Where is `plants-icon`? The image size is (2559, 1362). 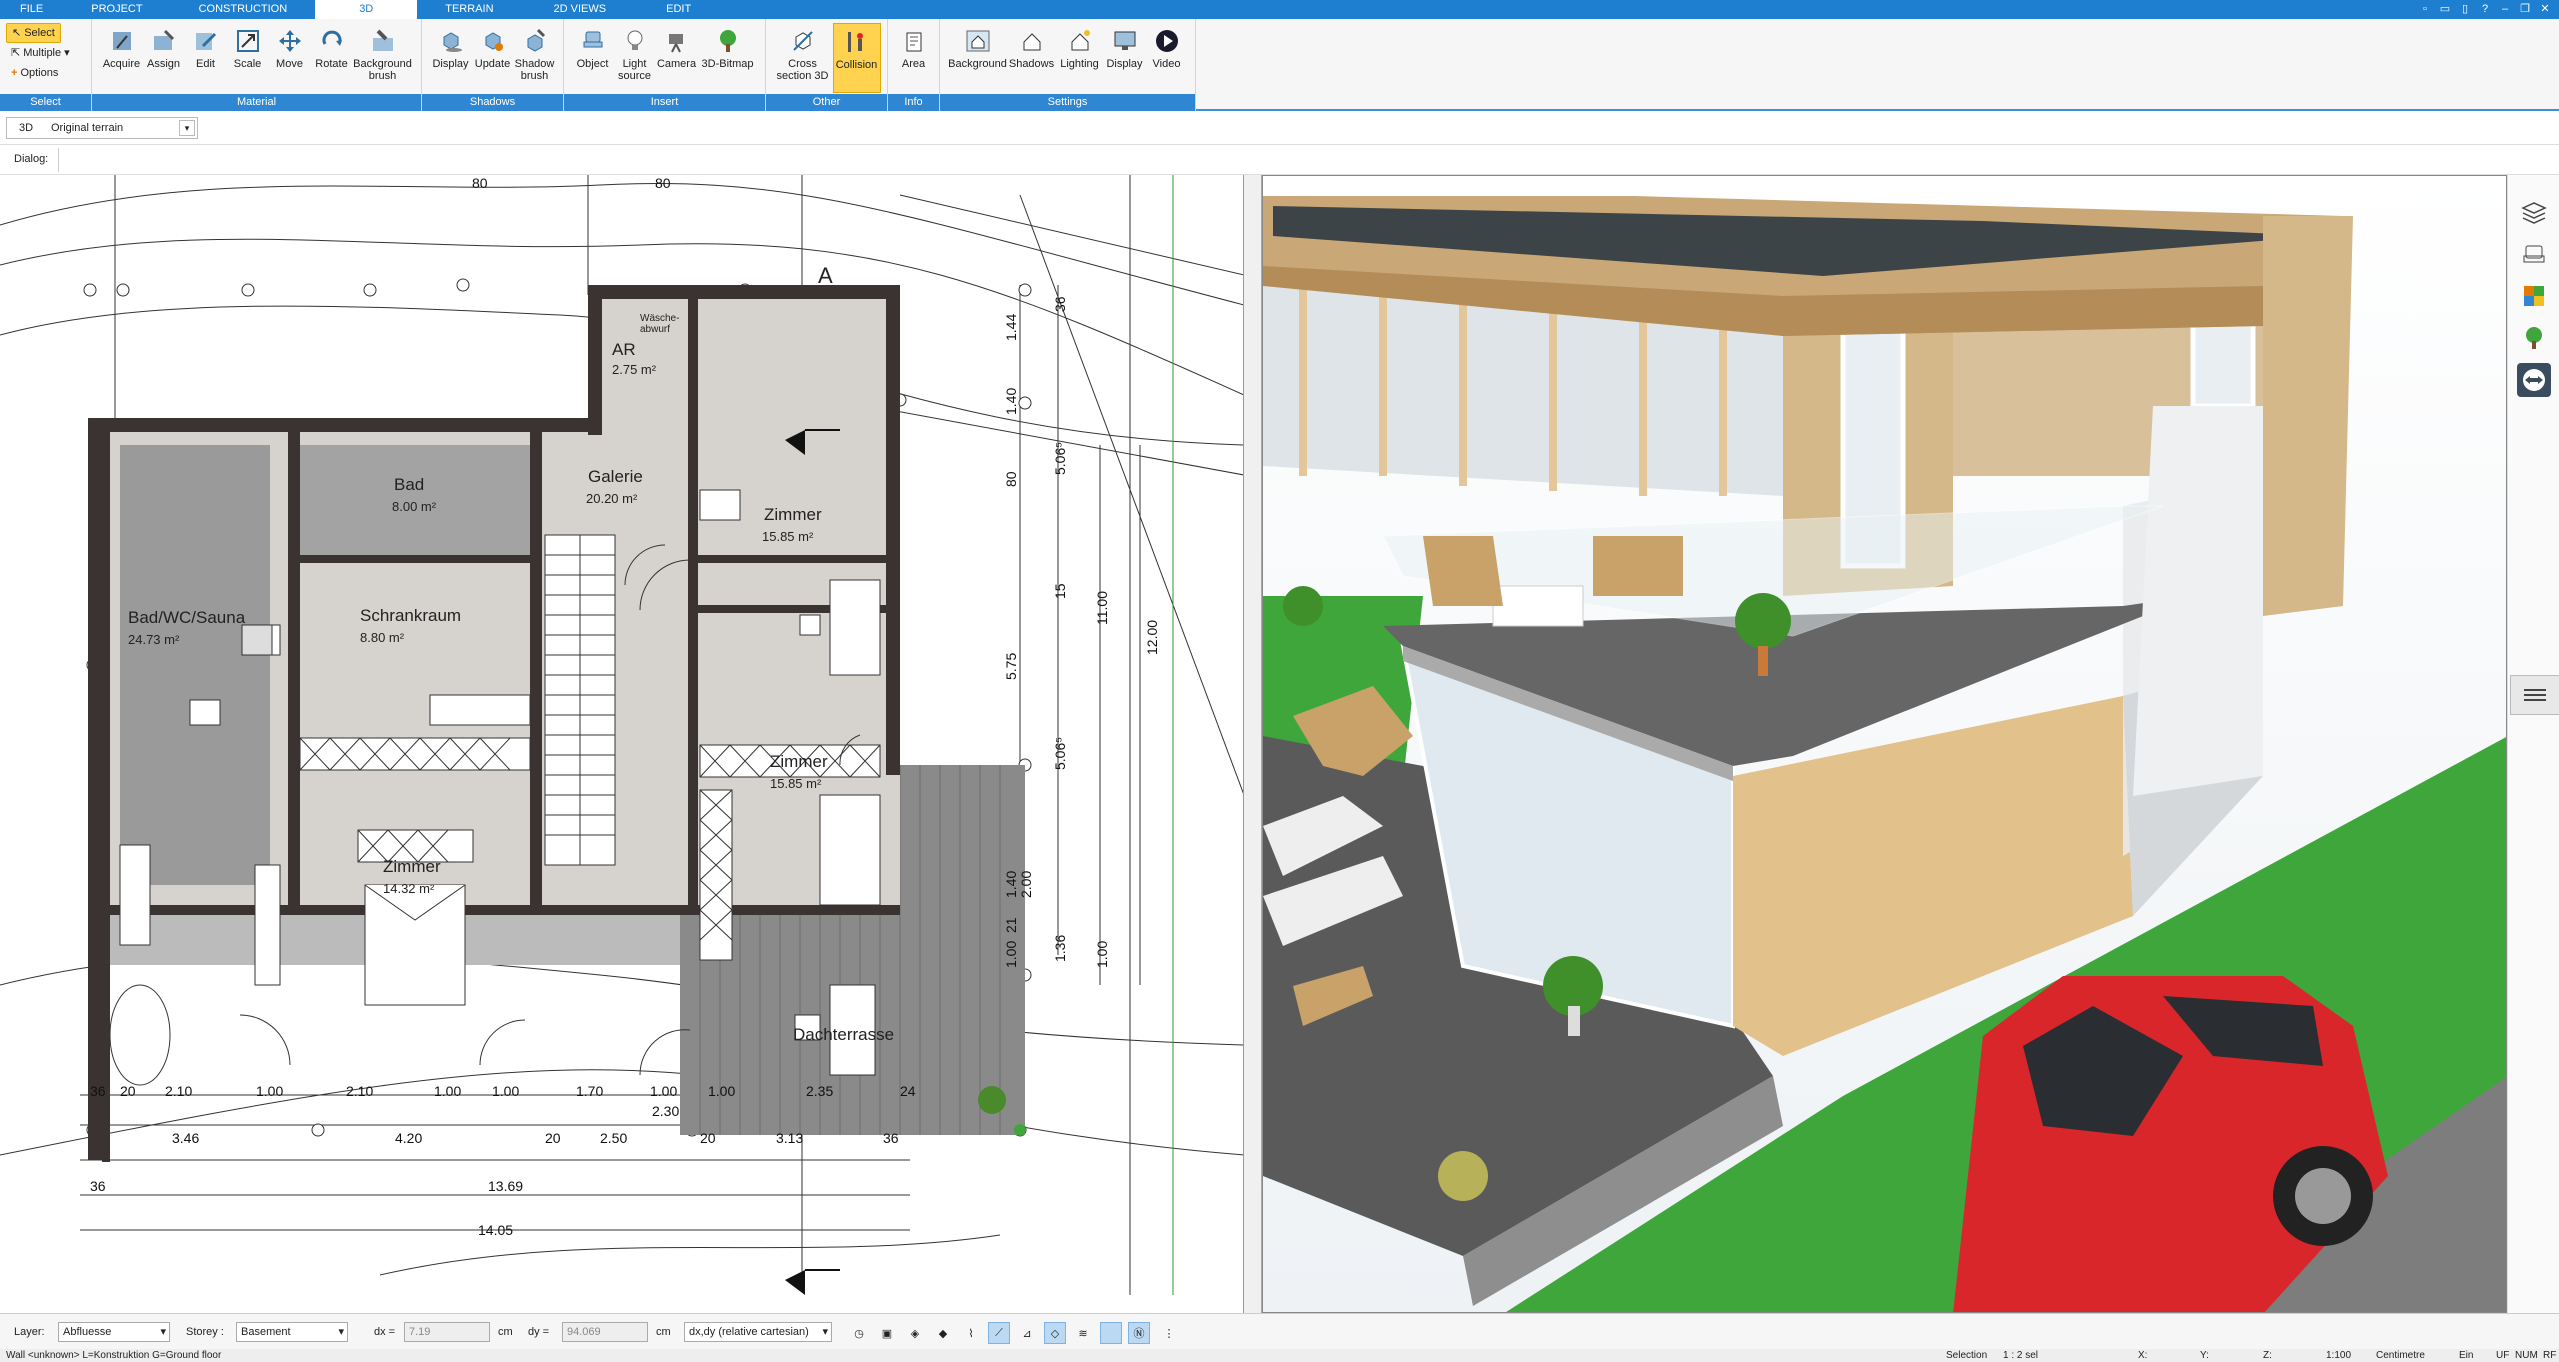 plants-icon is located at coordinates (2534, 338).